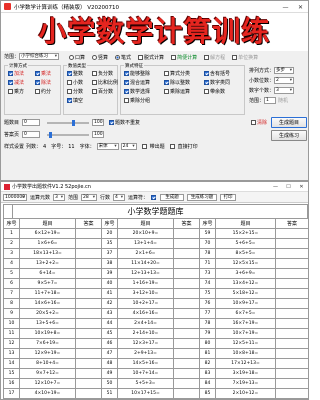  Describe the element at coordinates (74, 123) in the screenshot. I see `question-count-slider-knob` at that location.